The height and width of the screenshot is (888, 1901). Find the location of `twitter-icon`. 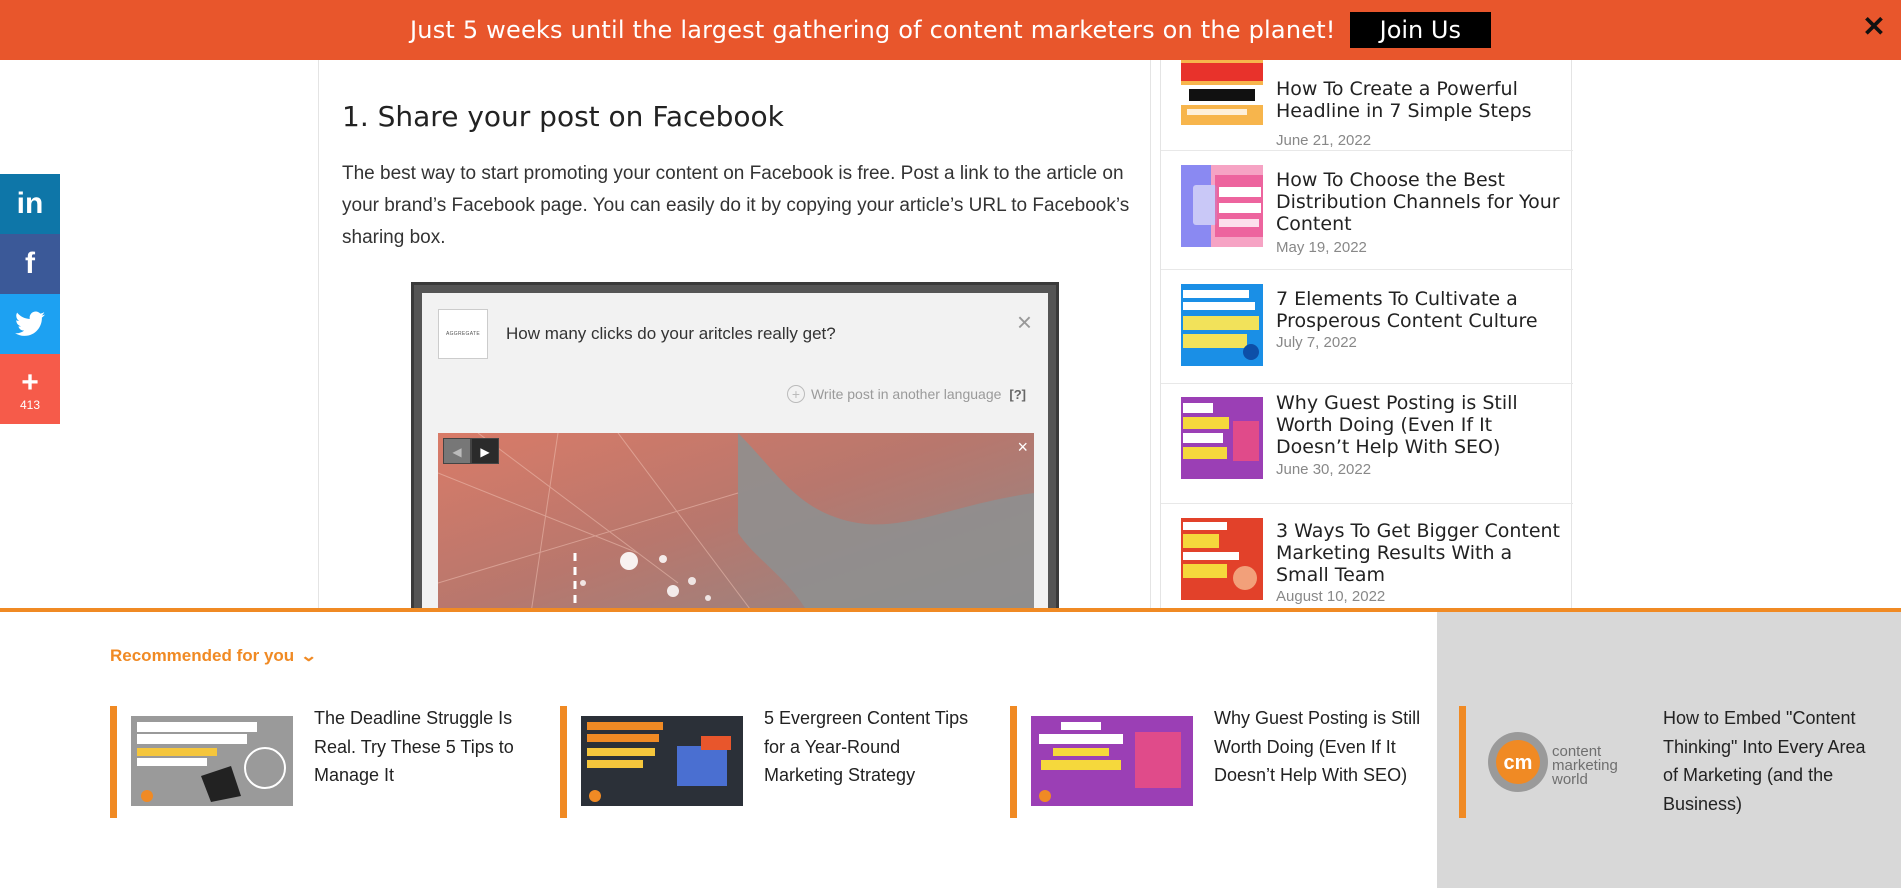

twitter-icon is located at coordinates (30, 323).